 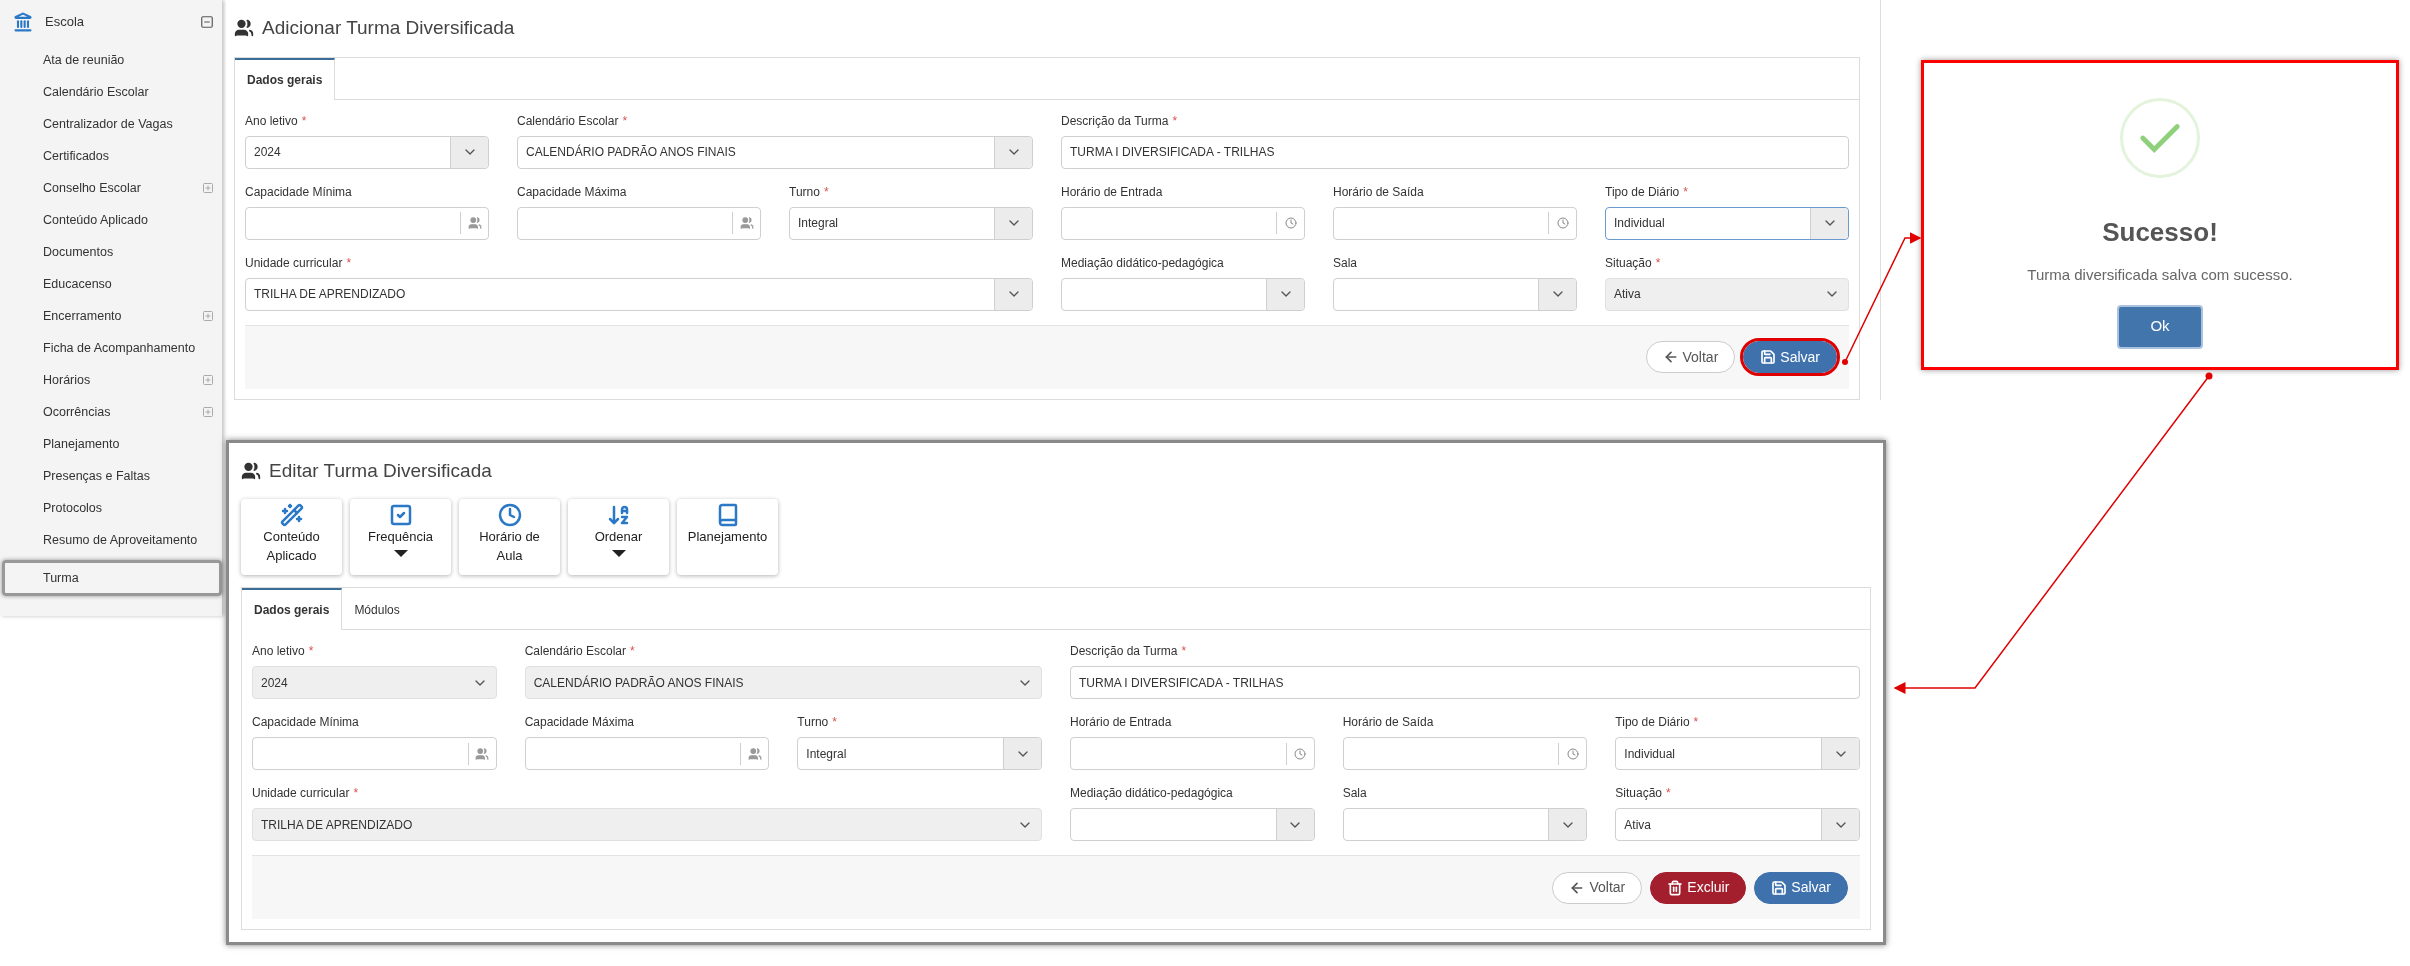 What do you see at coordinates (1115, 121) in the screenshot?
I see `field-label: Descrição da Turma` at bounding box center [1115, 121].